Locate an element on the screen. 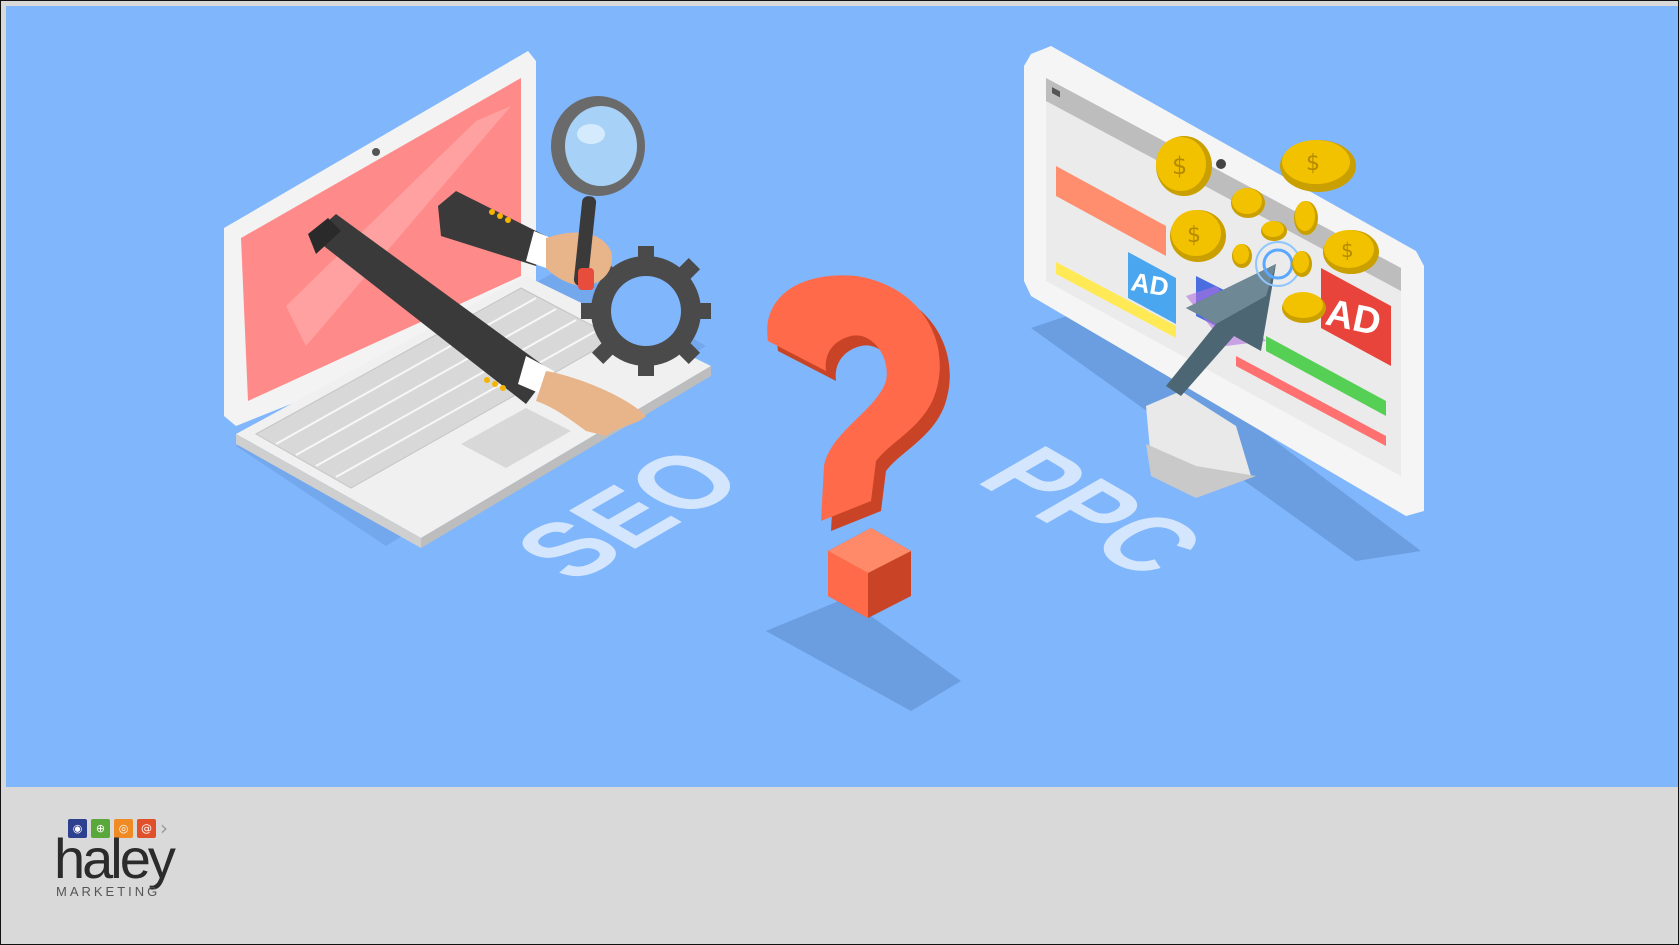  ad-label-small: AD is located at coordinates (1150, 284).